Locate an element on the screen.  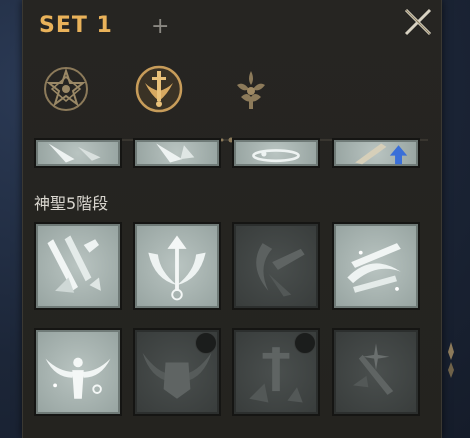
star-emblem-icon is located at coordinates (66, 89).